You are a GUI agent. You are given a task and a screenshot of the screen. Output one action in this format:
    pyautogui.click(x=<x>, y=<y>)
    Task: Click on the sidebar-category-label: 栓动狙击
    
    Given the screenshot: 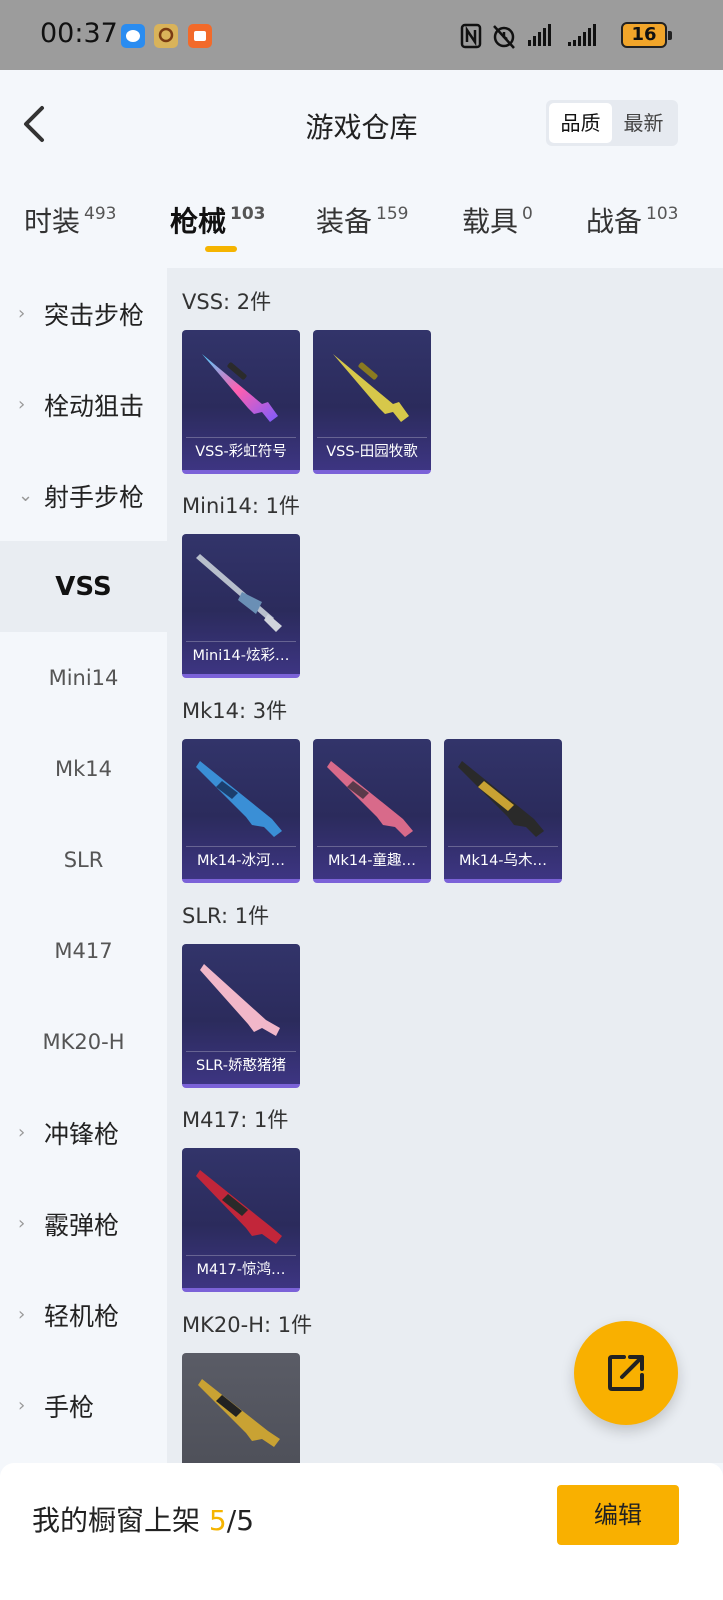 What is the action you would take?
    pyautogui.click(x=94, y=406)
    